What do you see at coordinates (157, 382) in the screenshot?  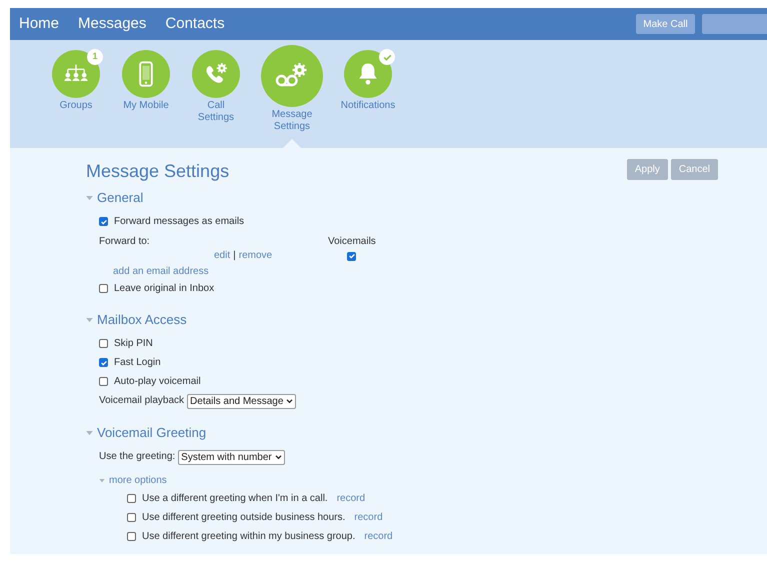 I see `checkbox-label: Auto-play voicemail` at bounding box center [157, 382].